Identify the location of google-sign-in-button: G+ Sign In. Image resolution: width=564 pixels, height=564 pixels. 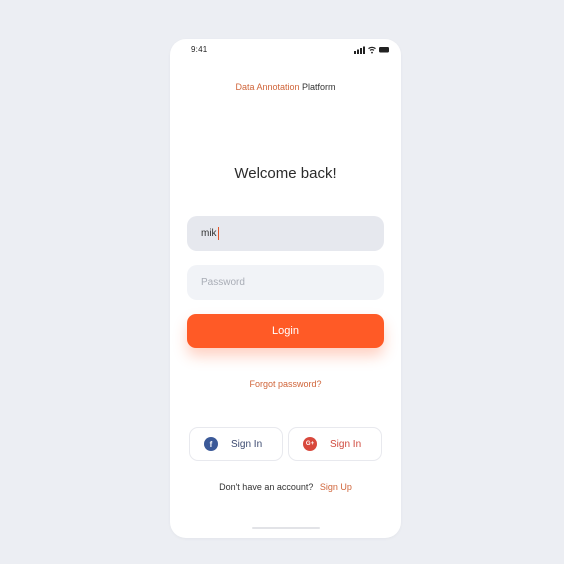
(335, 444).